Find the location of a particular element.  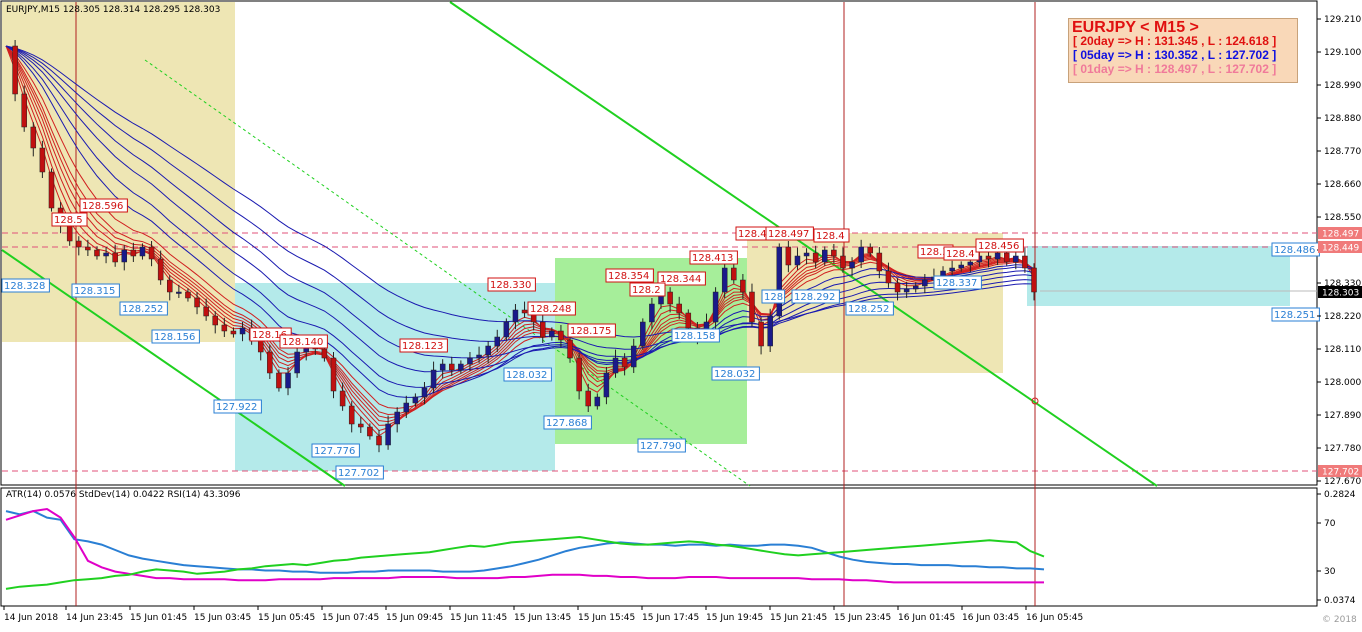

y-tick-label: 128.990 is located at coordinates (1342, 86).